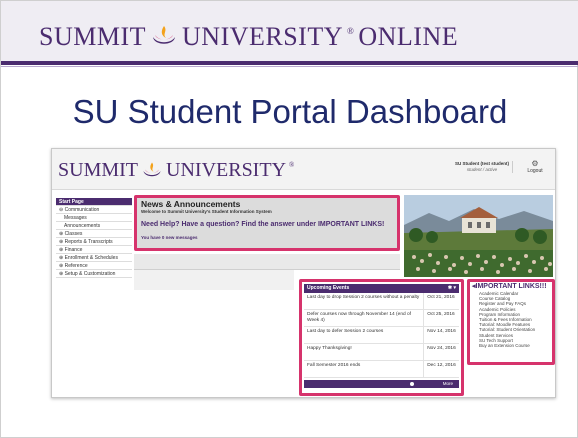  What do you see at coordinates (93, 36) in the screenshot?
I see `brand-summit: SUMMIT` at bounding box center [93, 36].